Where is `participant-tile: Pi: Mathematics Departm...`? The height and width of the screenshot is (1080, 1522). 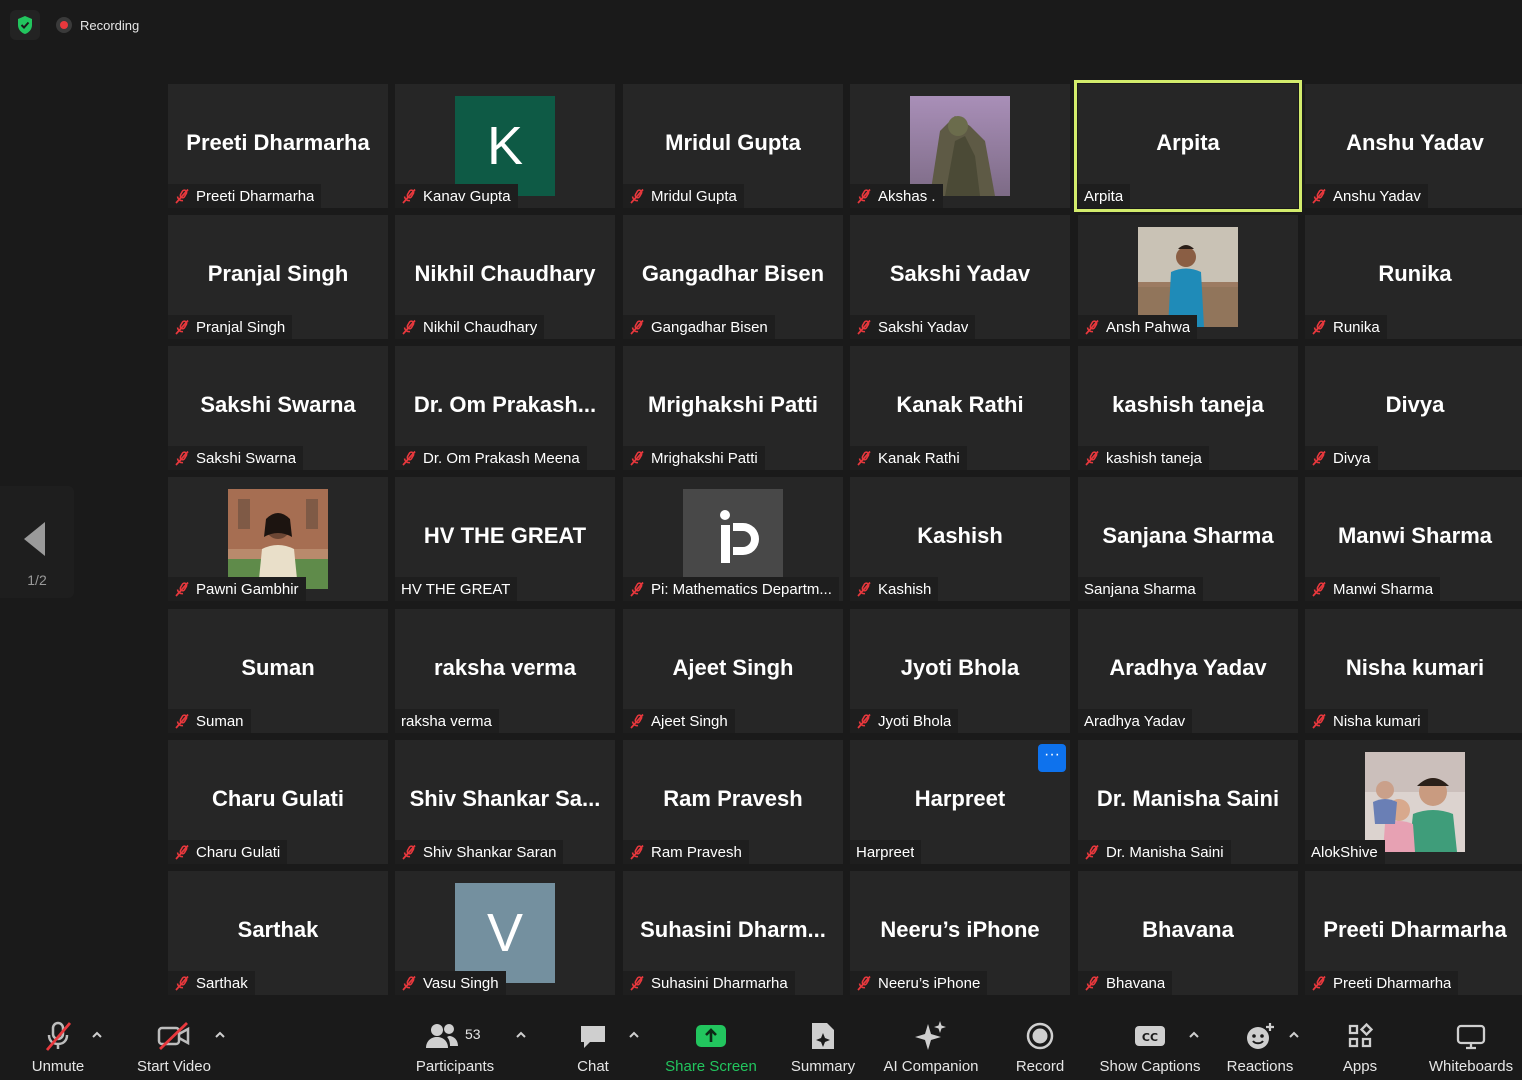
participant-tile: Pi: Mathematics Departm... is located at coordinates (733, 539).